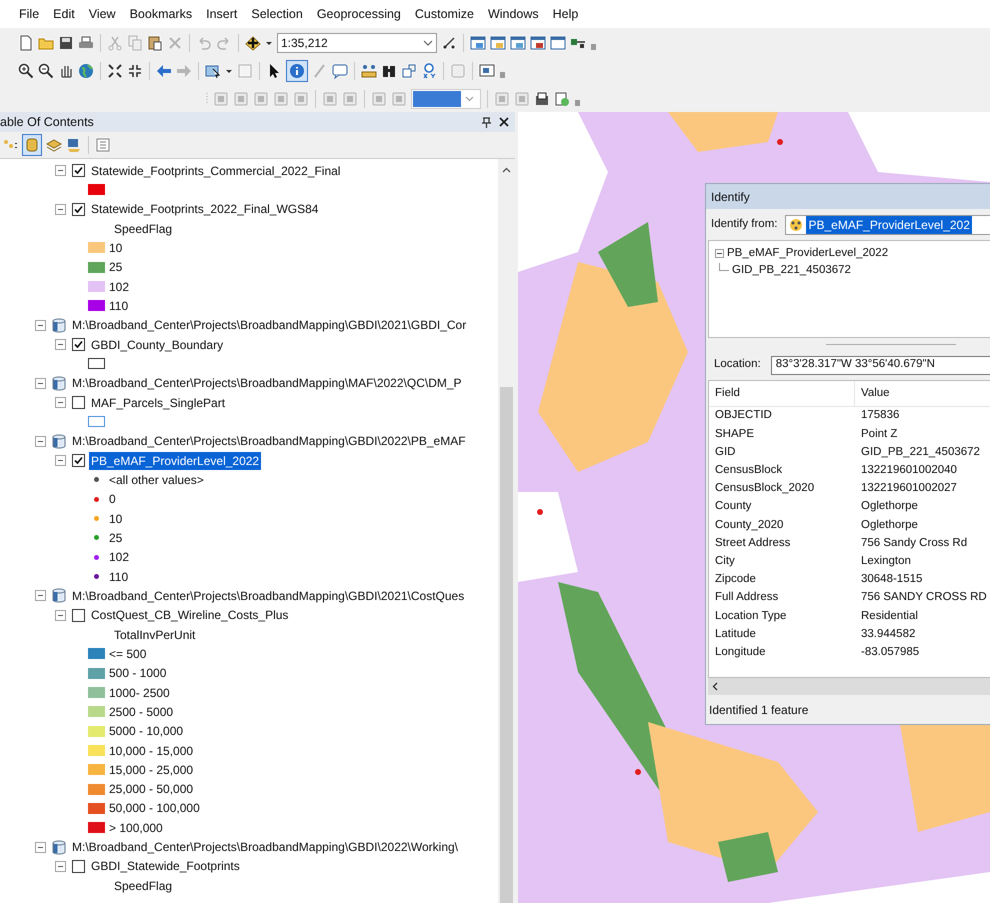  I want to click on layer-points-icon, so click(796, 225).